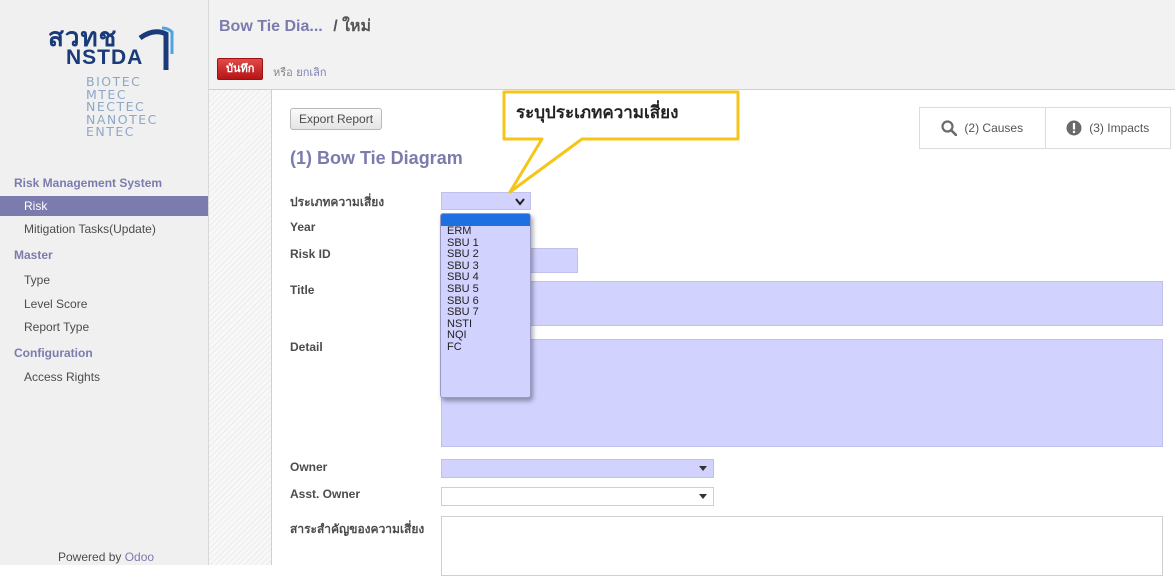  What do you see at coordinates (104, 377) in the screenshot?
I see `sidebar-item-access-rights: Access Rights` at bounding box center [104, 377].